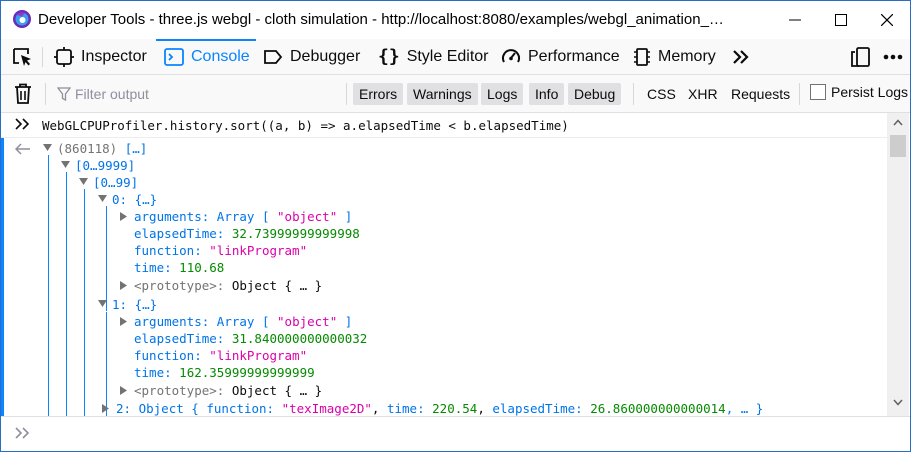  Describe the element at coordinates (658, 408) in the screenshot. I see `property-value: 26.860000000000014` at that location.